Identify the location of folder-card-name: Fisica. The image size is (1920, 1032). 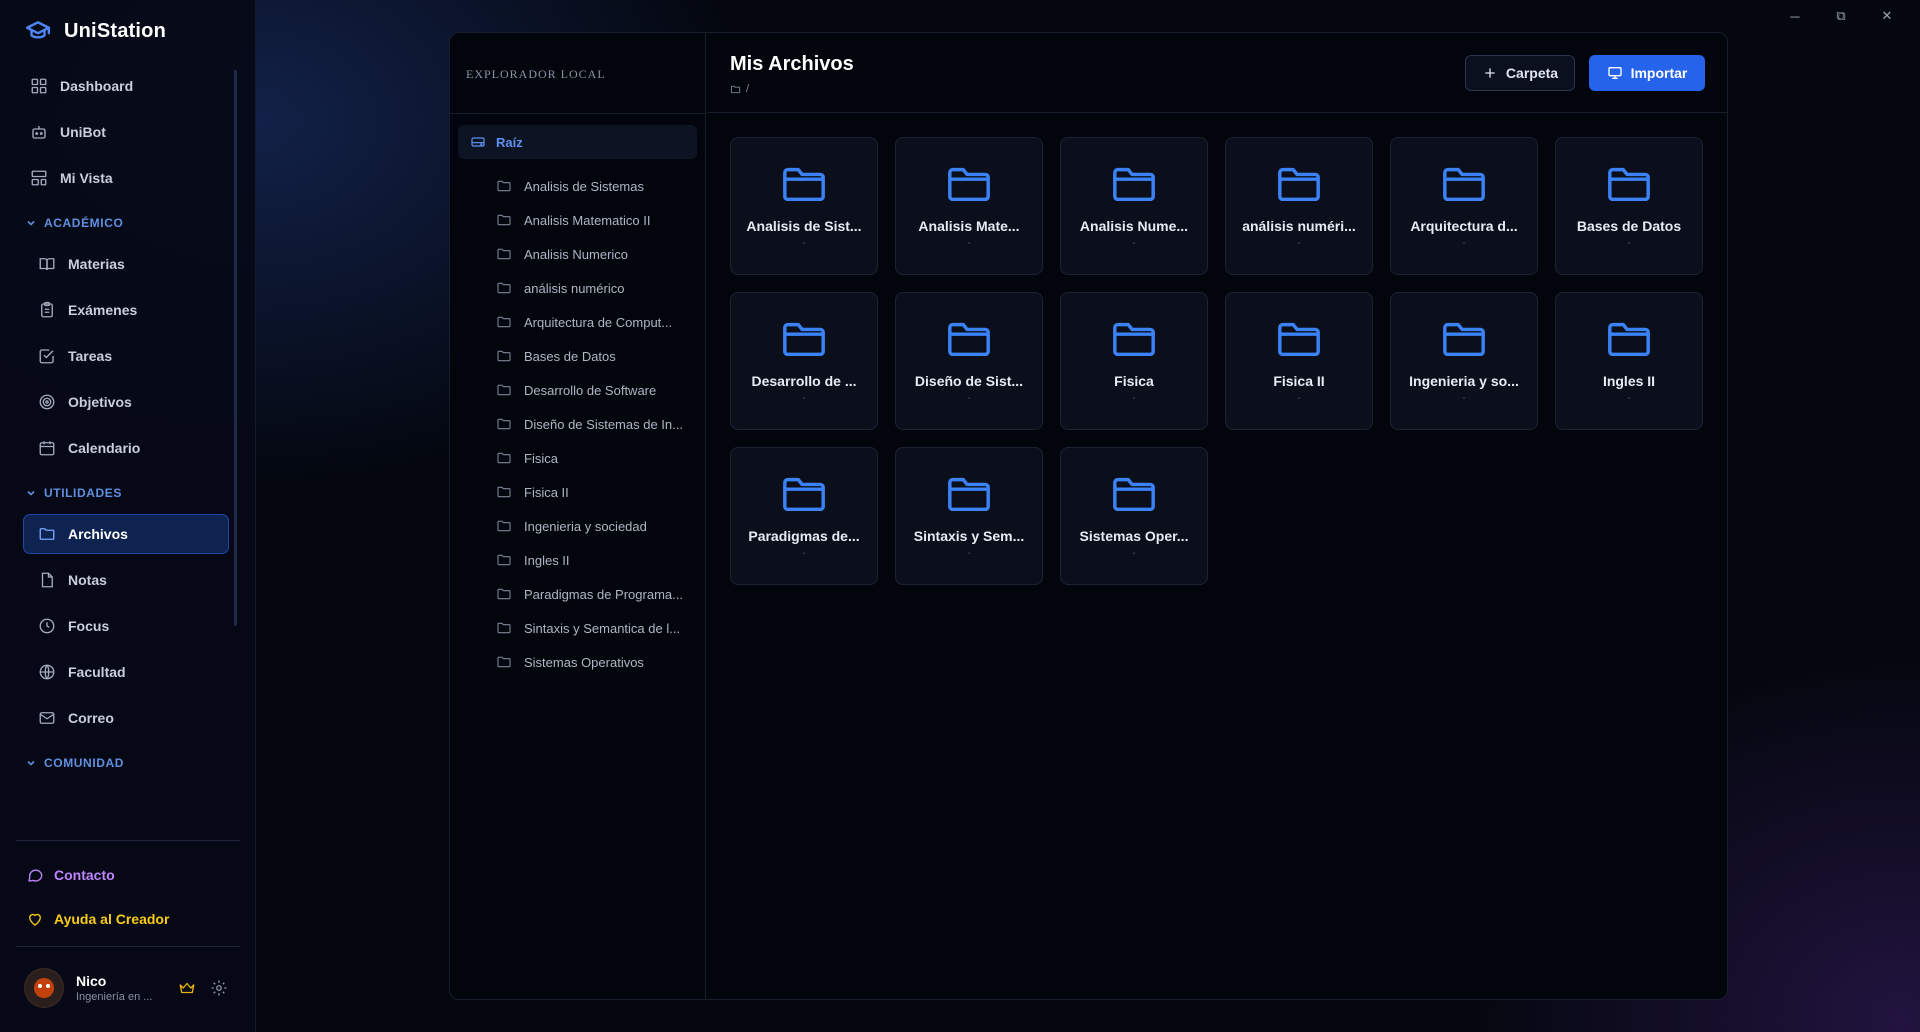
(1134, 381).